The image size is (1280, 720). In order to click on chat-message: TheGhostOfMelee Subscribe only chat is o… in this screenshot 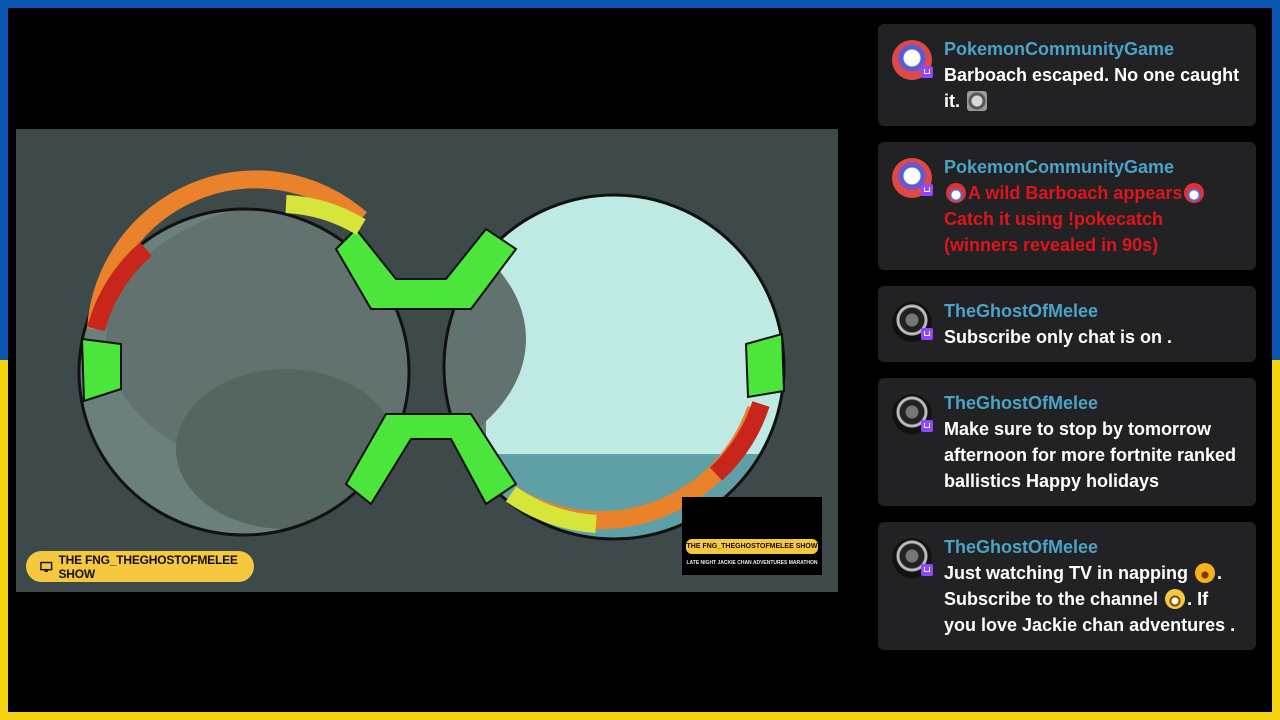, I will do `click(1067, 324)`.